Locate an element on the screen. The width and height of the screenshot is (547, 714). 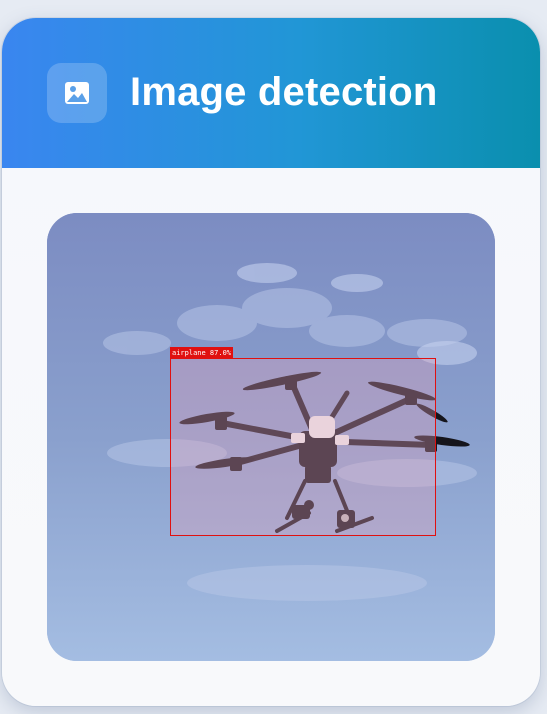
detection-label: airplane 87.0% is located at coordinates (202, 353).